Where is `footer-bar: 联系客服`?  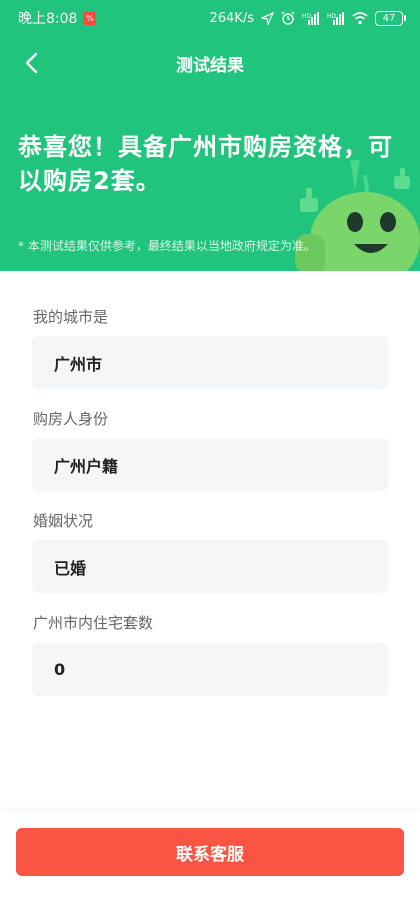
footer-bar: 联系客服 is located at coordinates (210, 861).